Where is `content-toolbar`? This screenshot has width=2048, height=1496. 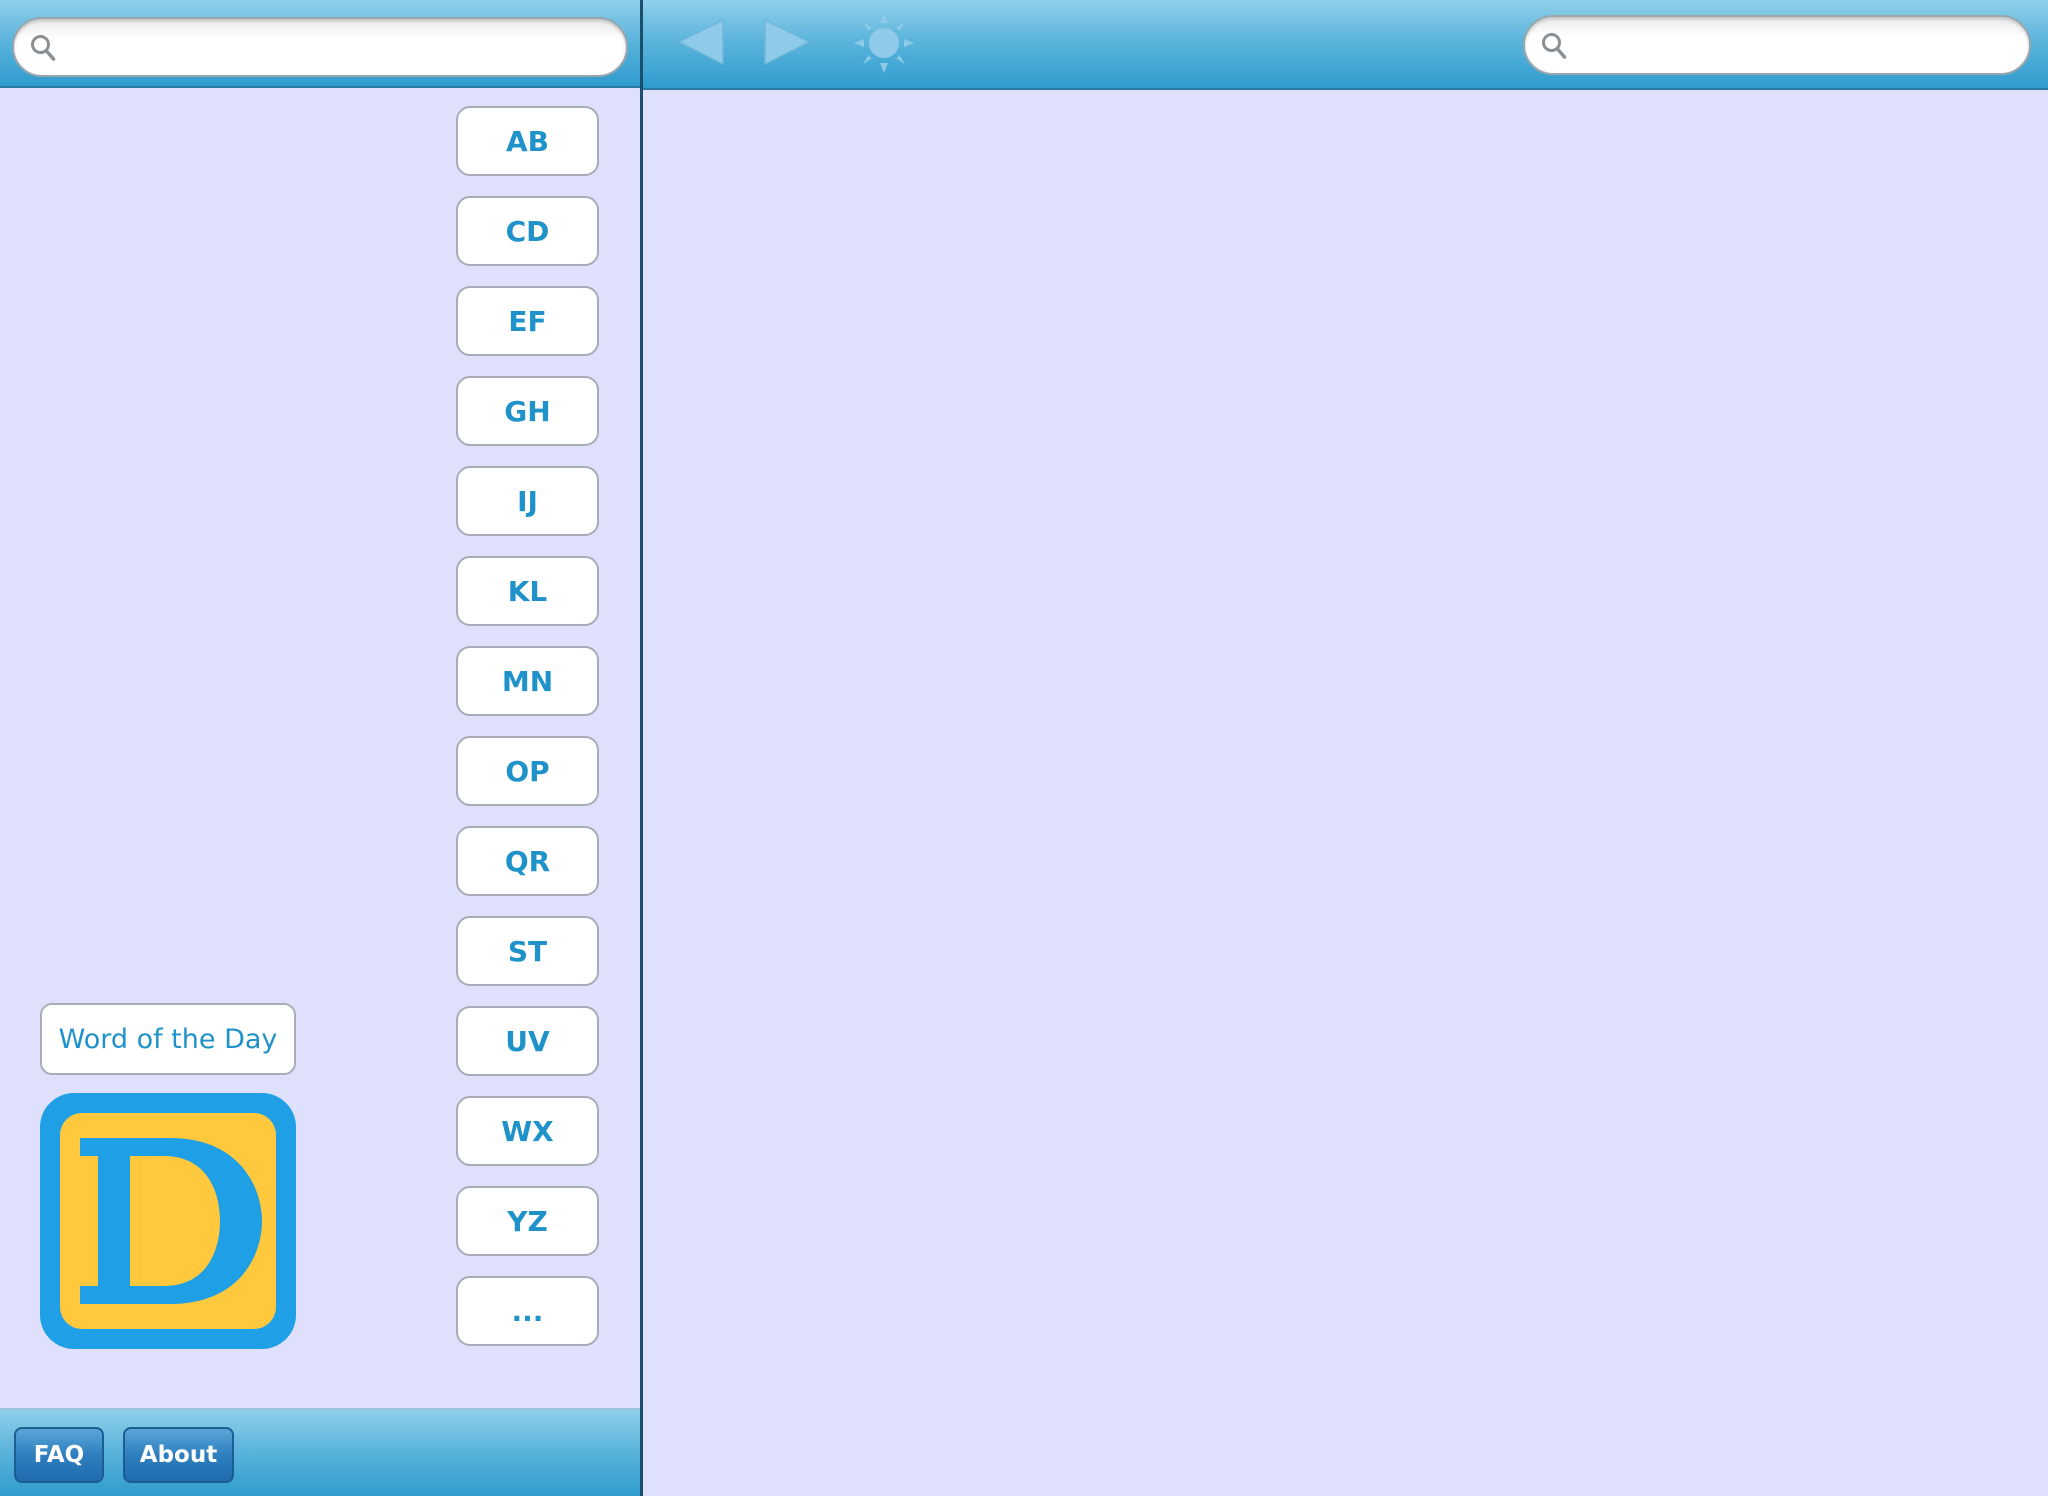
content-toolbar is located at coordinates (1345, 45).